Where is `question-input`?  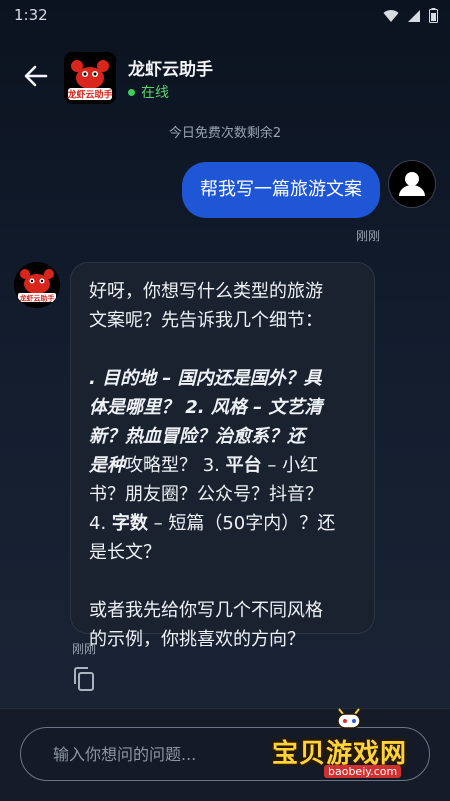 question-input is located at coordinates (225, 754).